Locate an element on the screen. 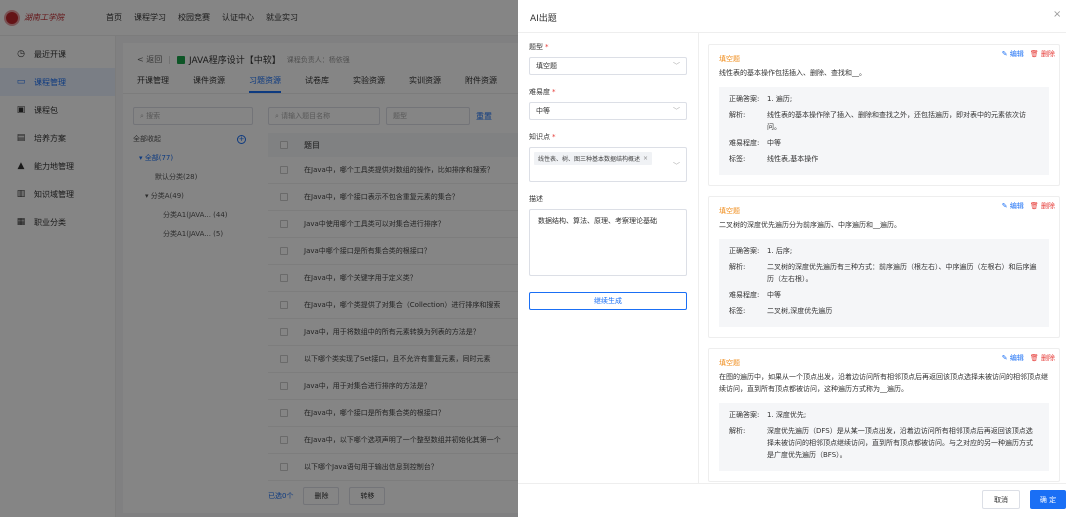 The width and height of the screenshot is (1066, 517). continue-generate-button: 继续生成 is located at coordinates (608, 301).